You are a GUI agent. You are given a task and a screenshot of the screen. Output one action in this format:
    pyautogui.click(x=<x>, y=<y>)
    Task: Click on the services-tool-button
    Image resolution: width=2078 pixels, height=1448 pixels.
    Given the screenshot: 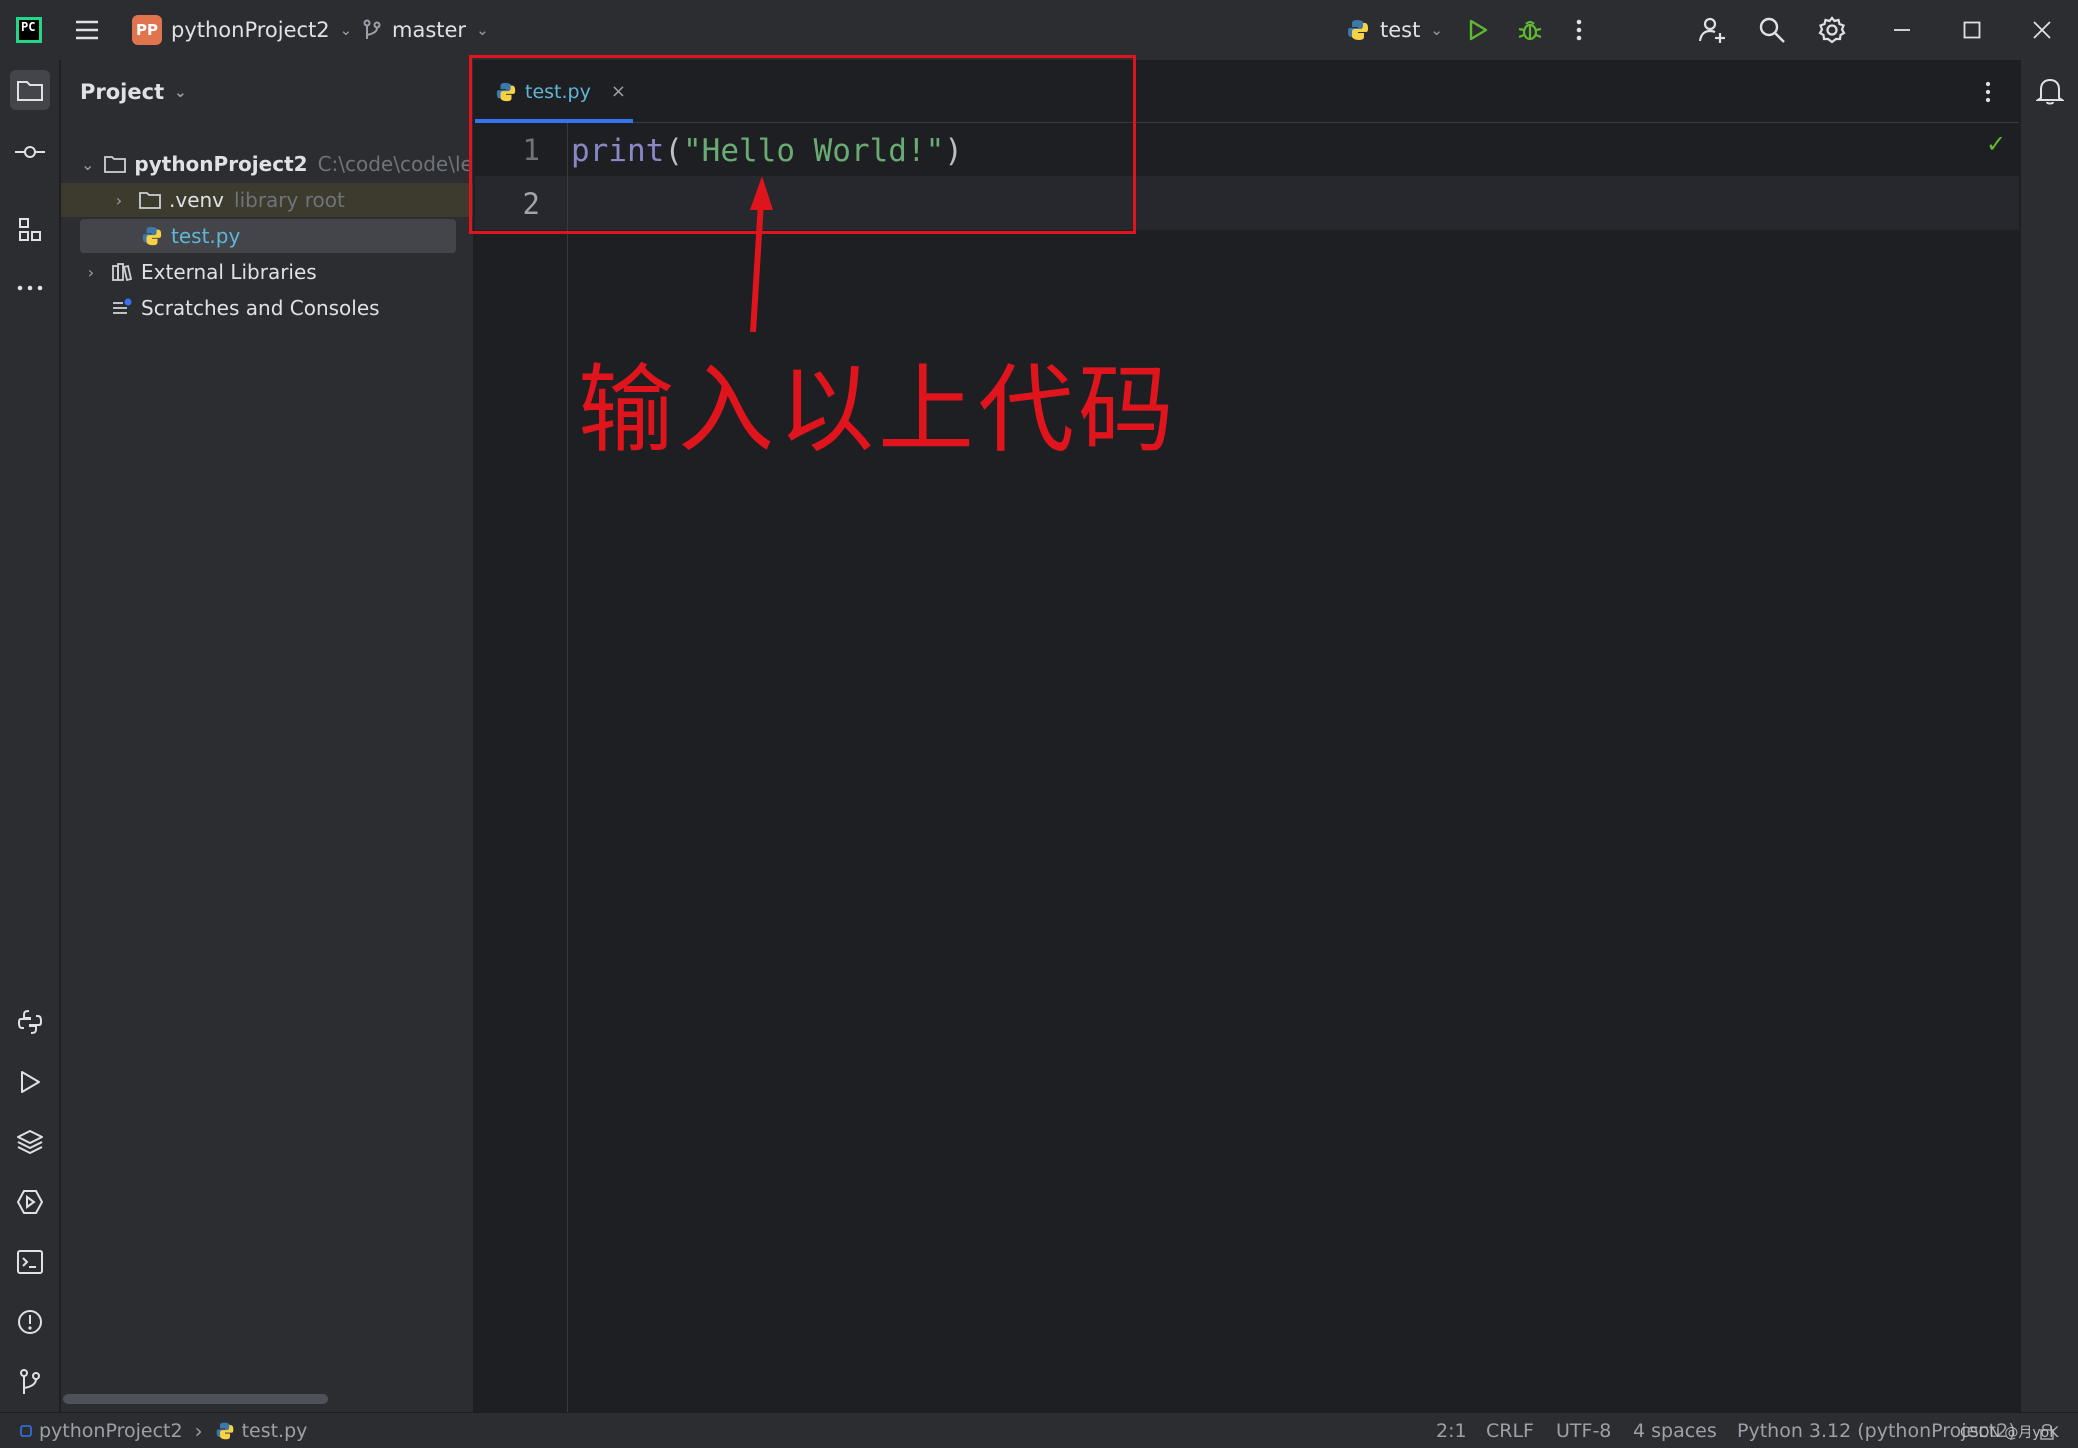 What is the action you would take?
    pyautogui.click(x=30, y=1202)
    